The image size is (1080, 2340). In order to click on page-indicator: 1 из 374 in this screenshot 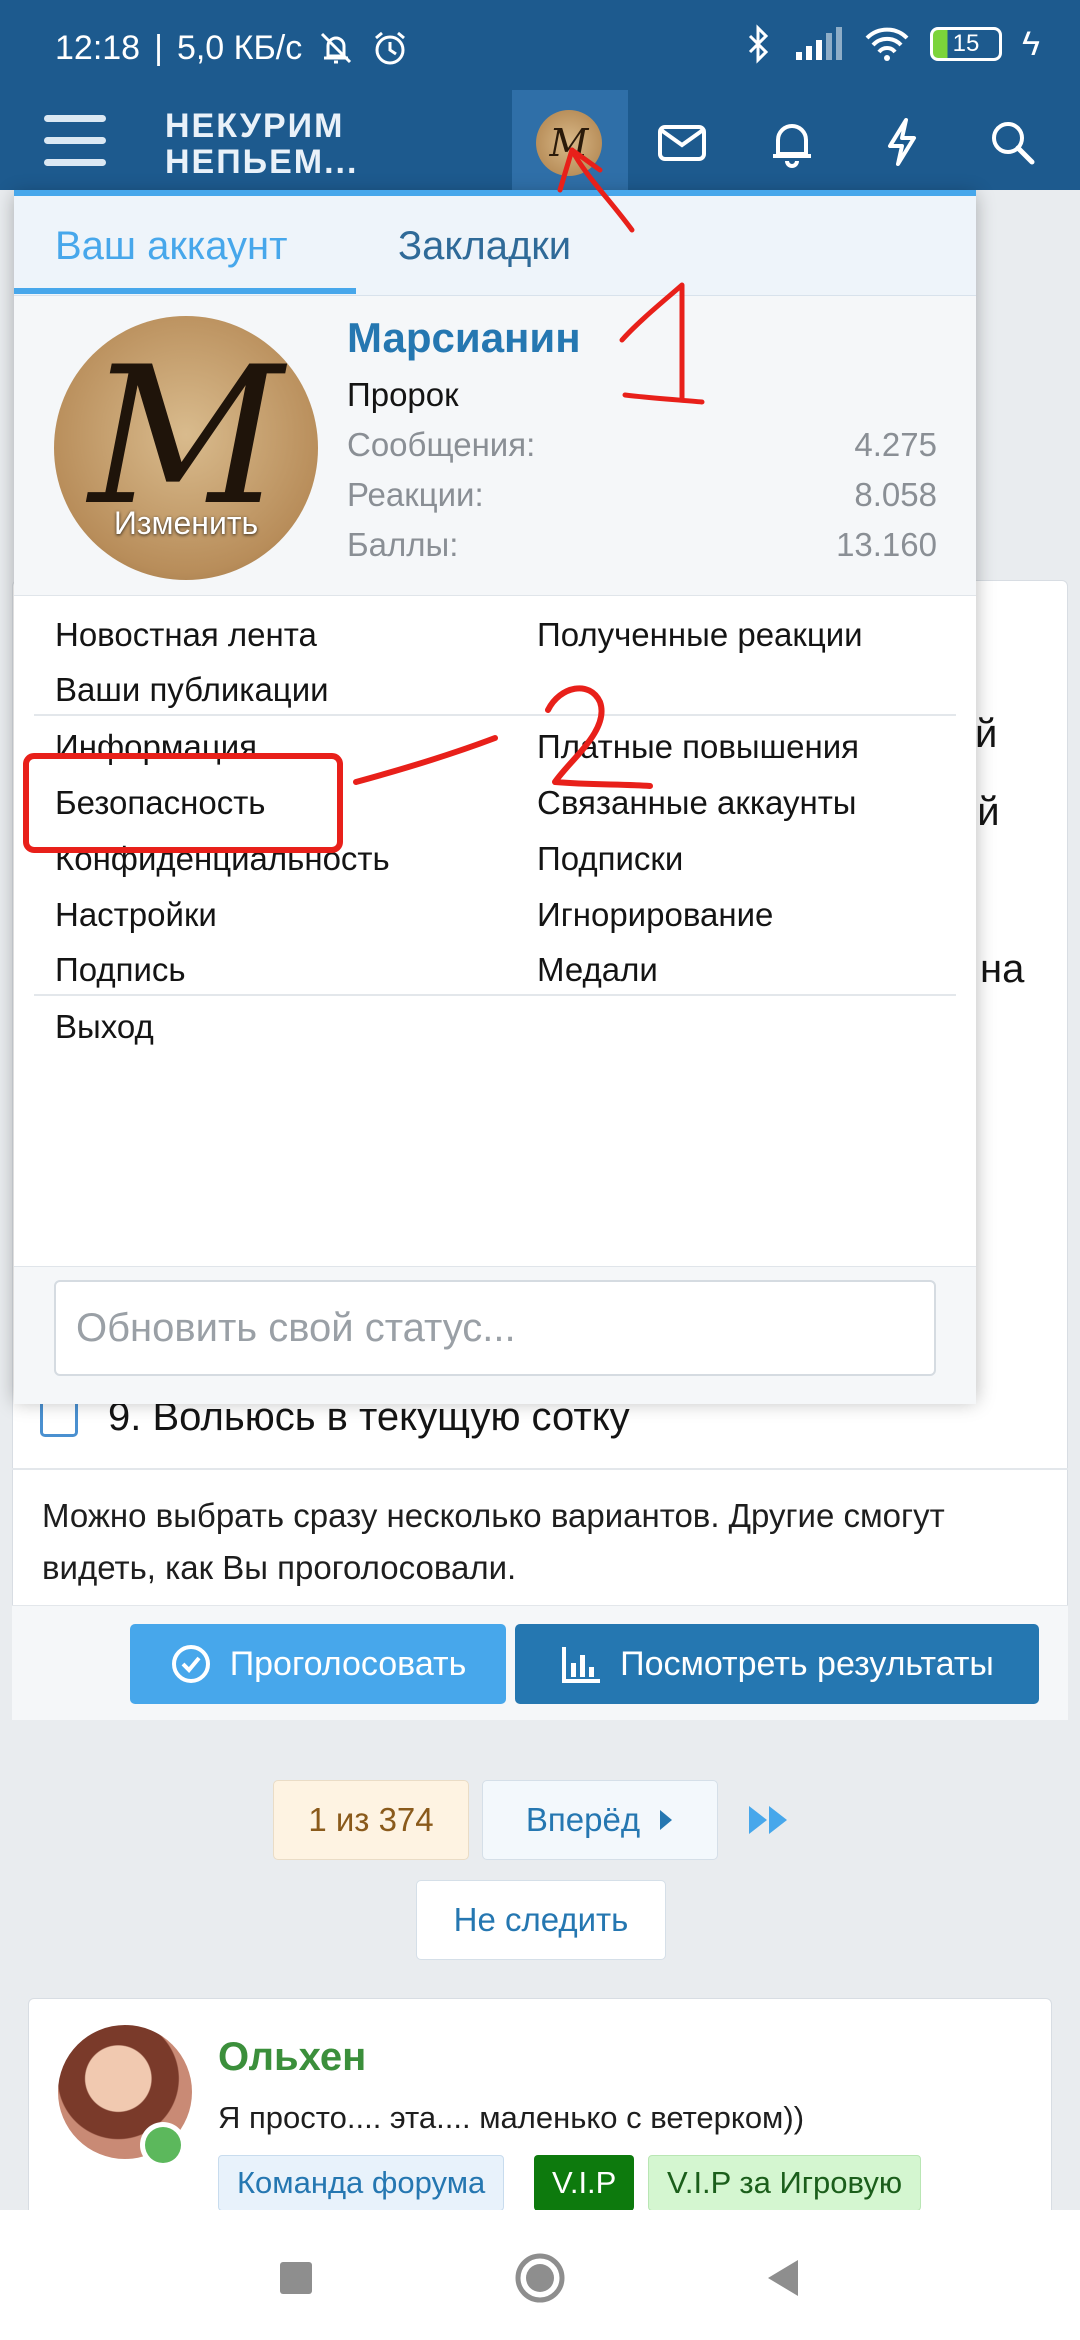, I will do `click(371, 1820)`.